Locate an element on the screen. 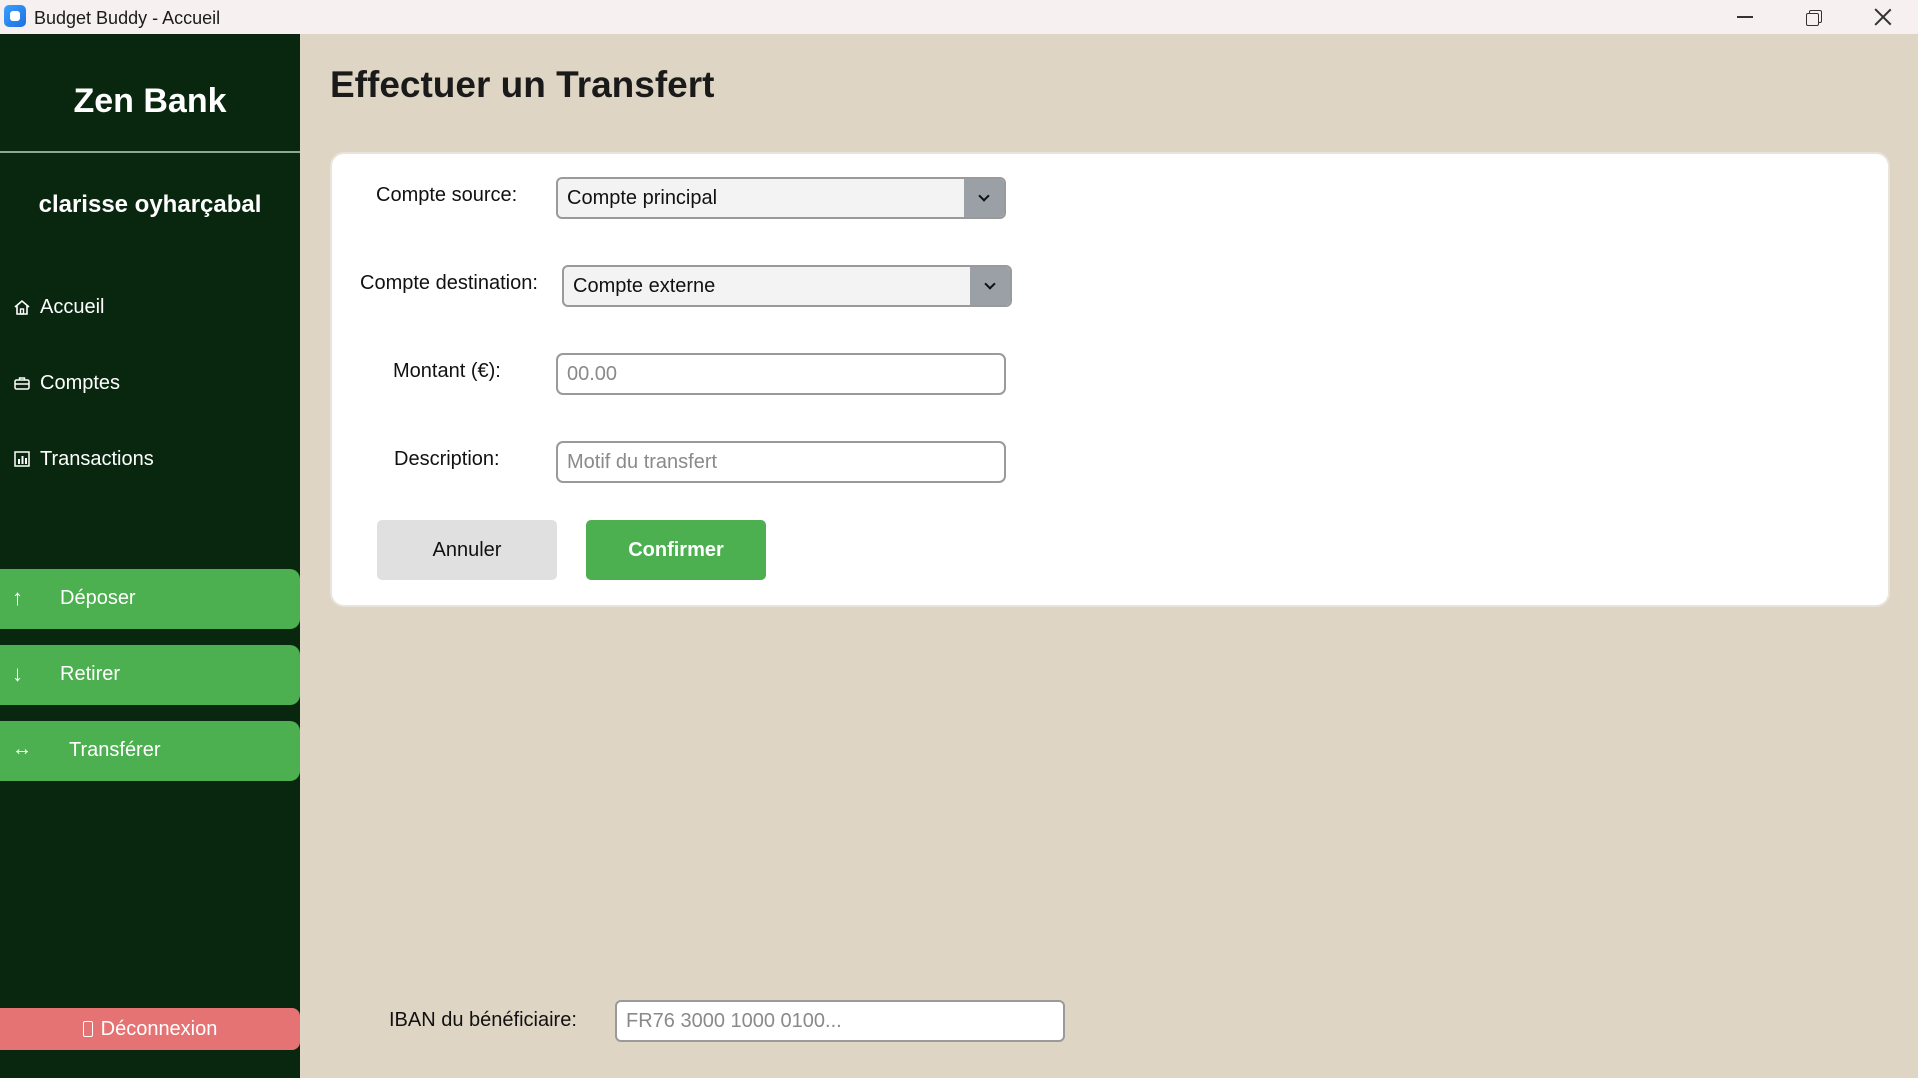  sidebar-item-label: Accueil is located at coordinates (72, 306).